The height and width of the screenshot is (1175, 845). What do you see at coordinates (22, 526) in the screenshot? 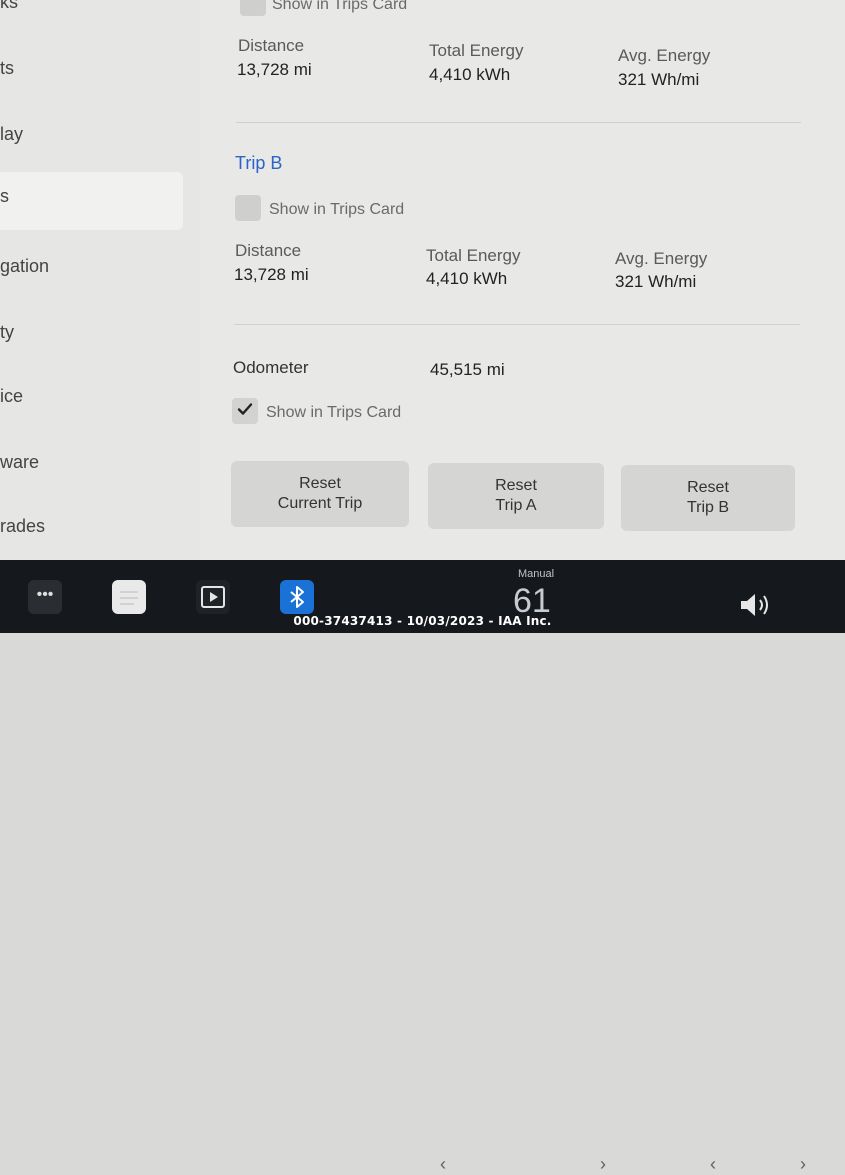
I see `sidebar-item-upgrades: rades` at bounding box center [22, 526].